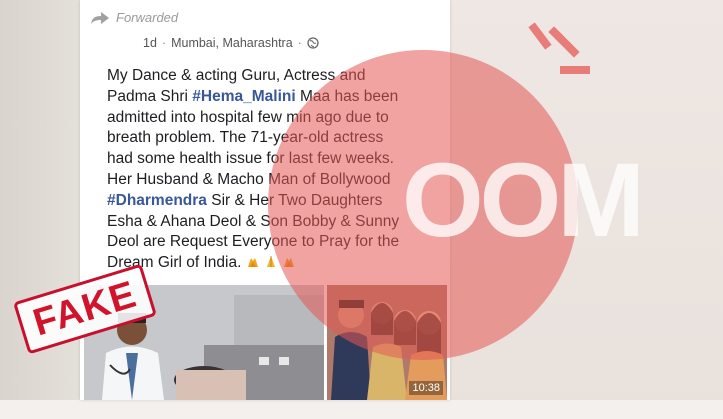  I want to click on folded-hands-icon, so click(271, 262).